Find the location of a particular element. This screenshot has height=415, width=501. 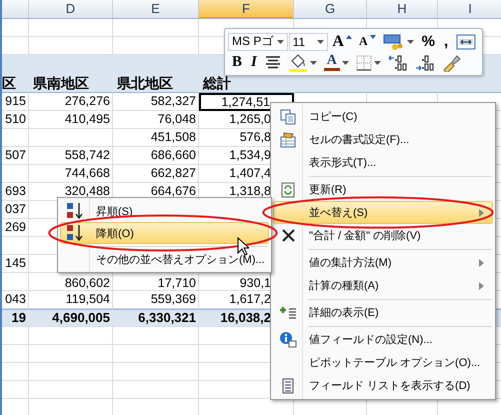

cursor-icon is located at coordinates (243, 246).